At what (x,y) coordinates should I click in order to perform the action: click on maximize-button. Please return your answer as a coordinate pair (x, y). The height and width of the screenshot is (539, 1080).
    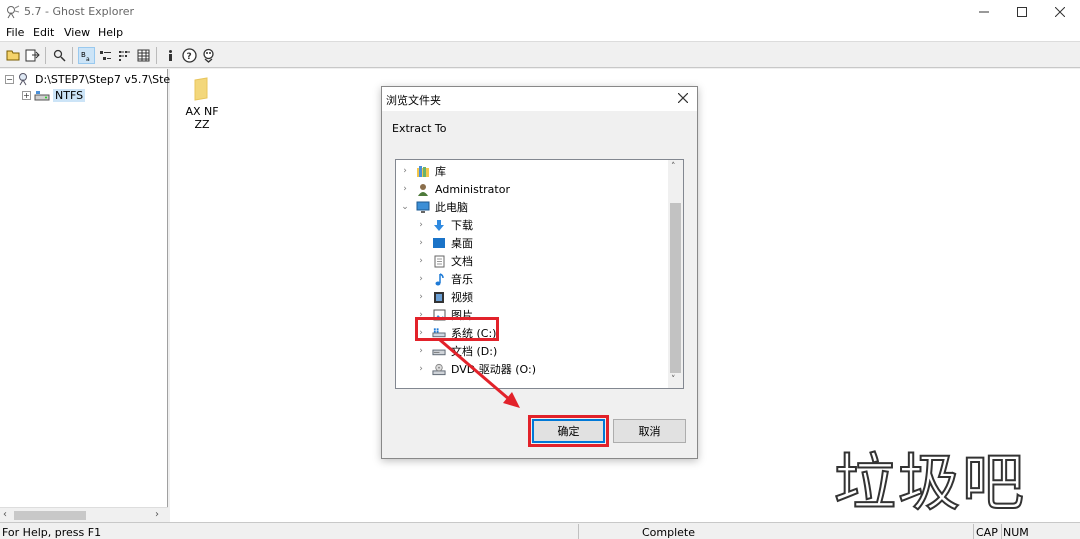
    Looking at the image, I should click on (1022, 12).